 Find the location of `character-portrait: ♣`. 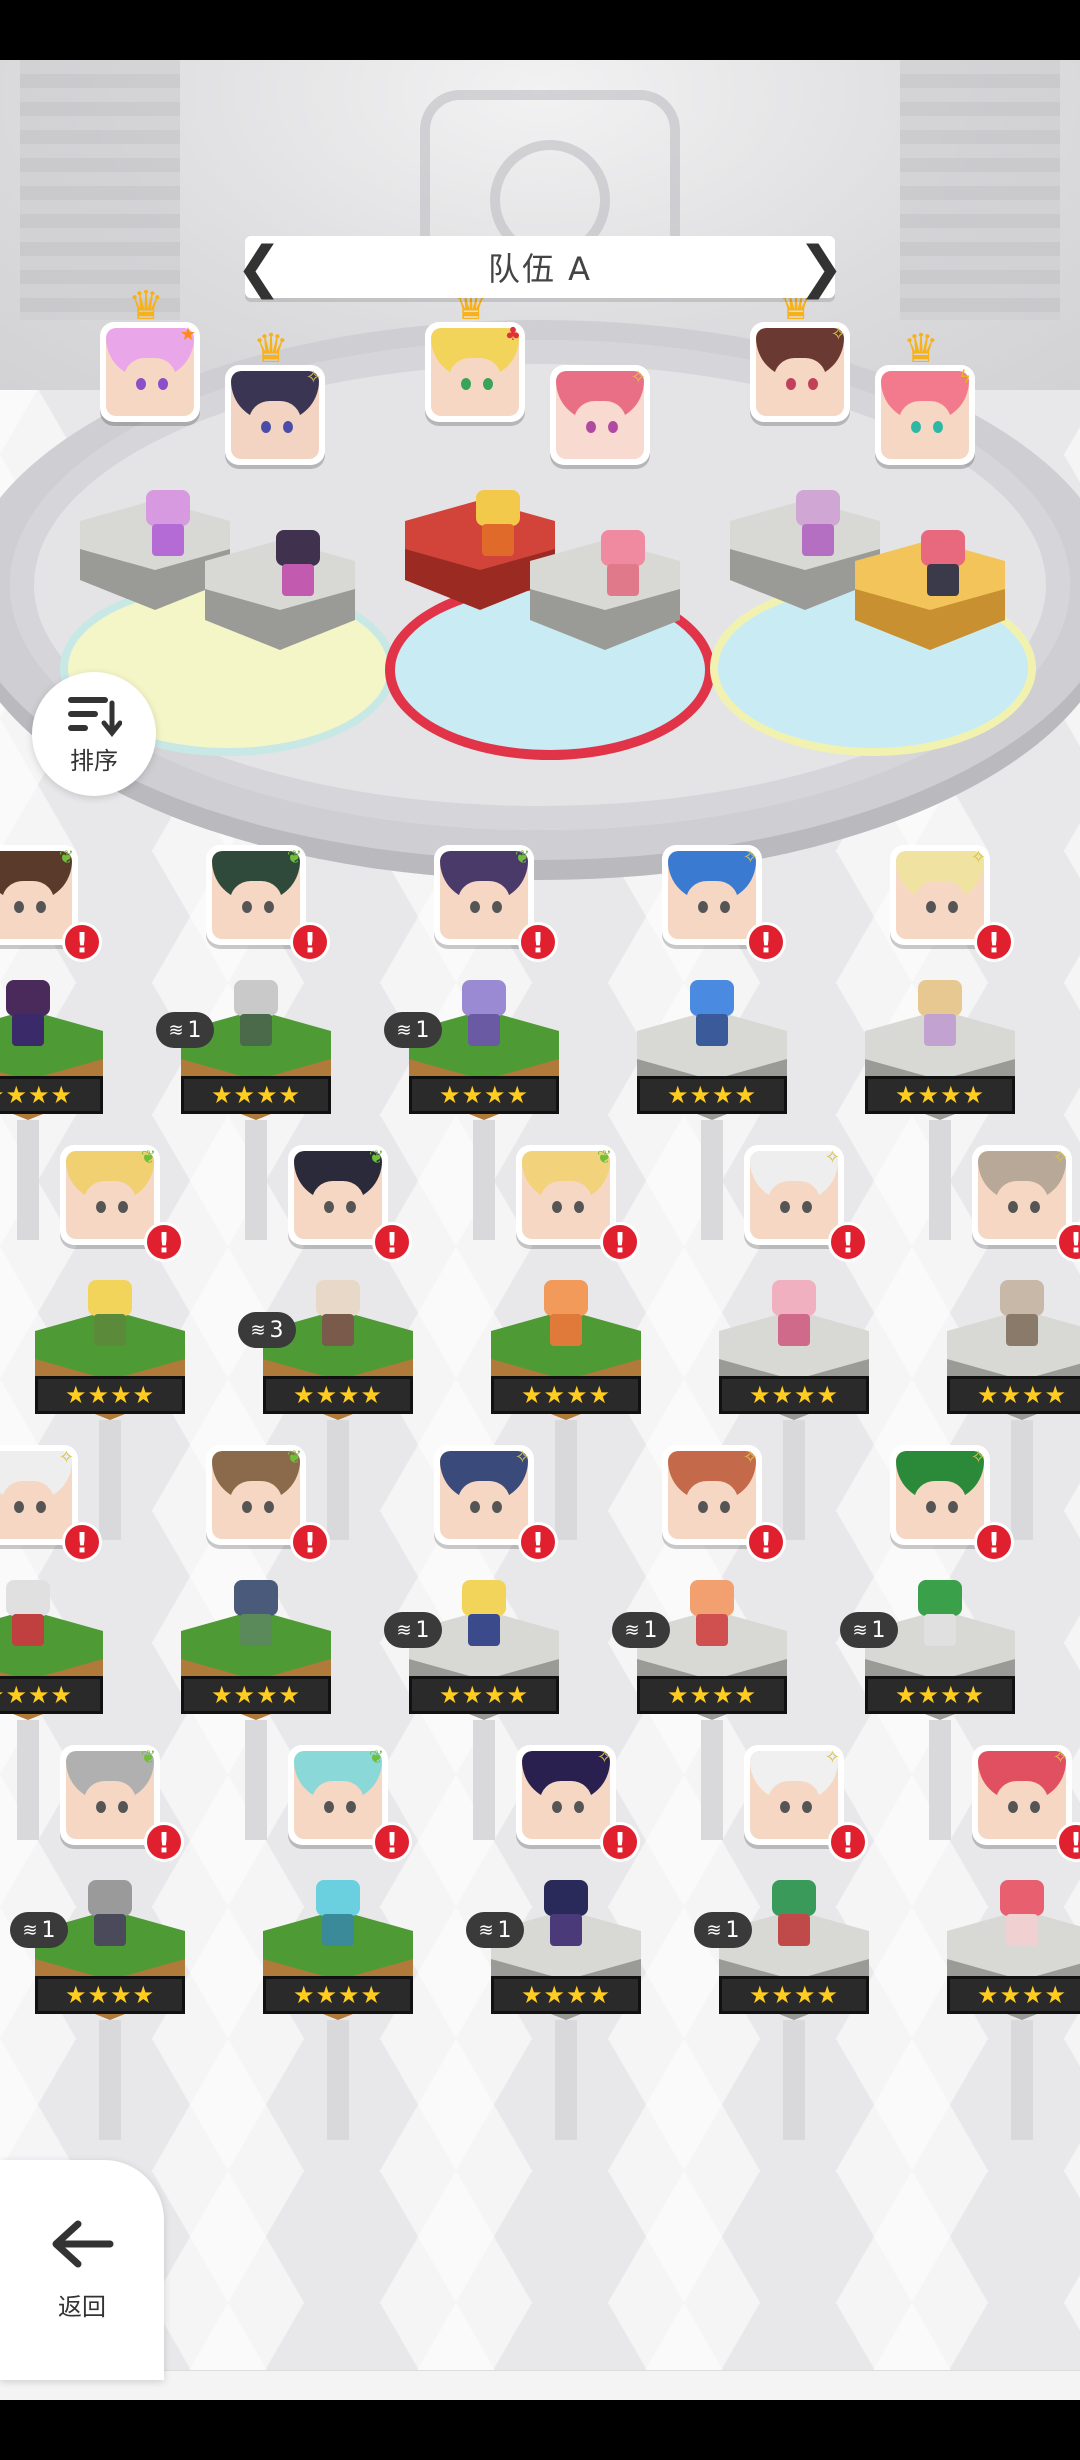

character-portrait: ♣ is located at coordinates (475, 372).